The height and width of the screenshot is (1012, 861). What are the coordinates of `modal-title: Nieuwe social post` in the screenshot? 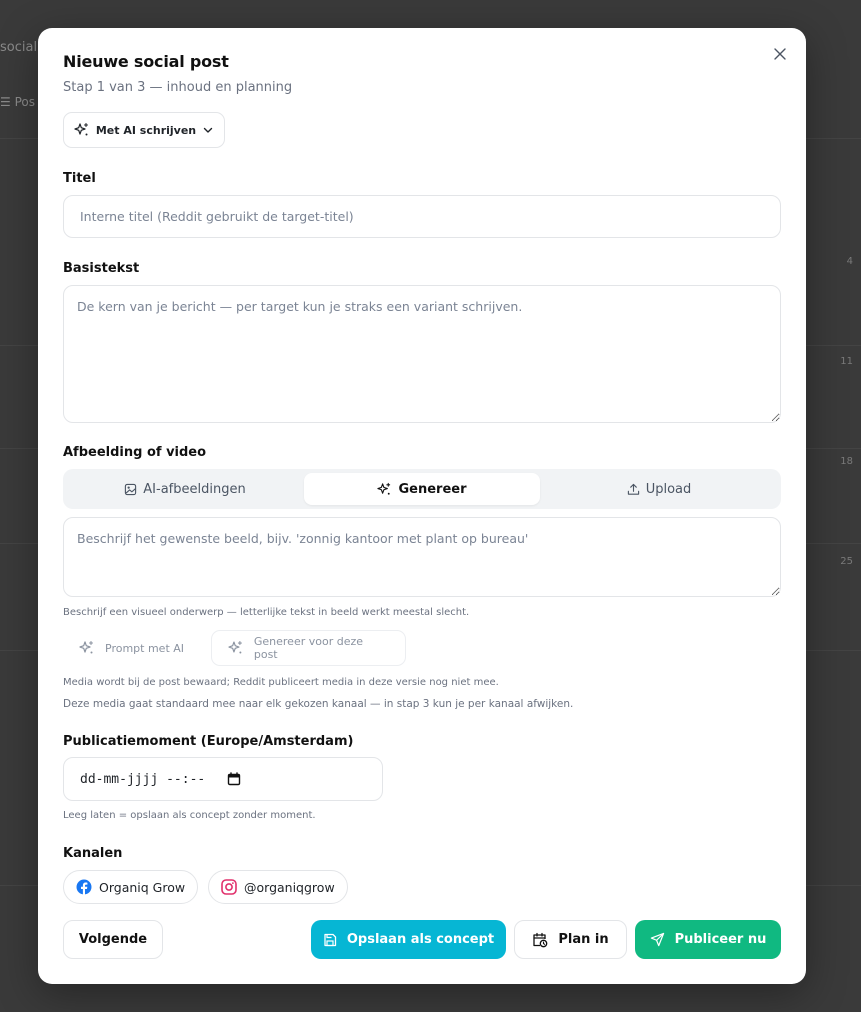 It's located at (146, 61).